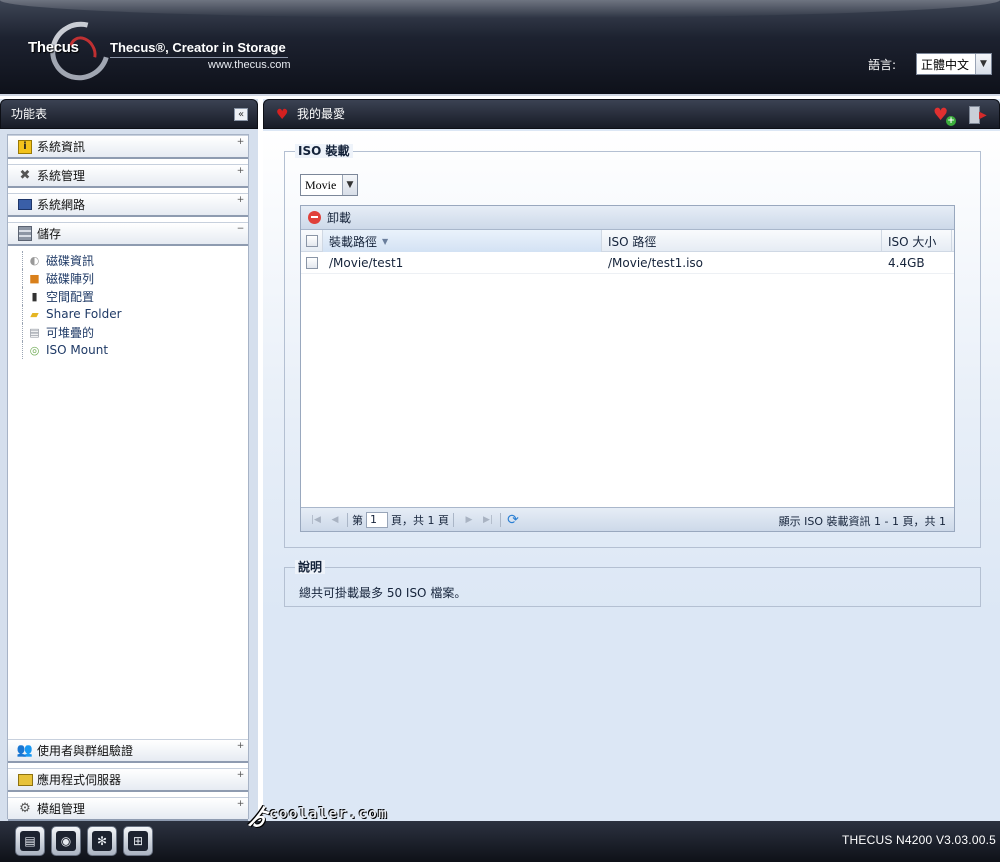 The width and height of the screenshot is (1000, 862). What do you see at coordinates (951, 121) in the screenshot?
I see `plus-icon: +` at bounding box center [951, 121].